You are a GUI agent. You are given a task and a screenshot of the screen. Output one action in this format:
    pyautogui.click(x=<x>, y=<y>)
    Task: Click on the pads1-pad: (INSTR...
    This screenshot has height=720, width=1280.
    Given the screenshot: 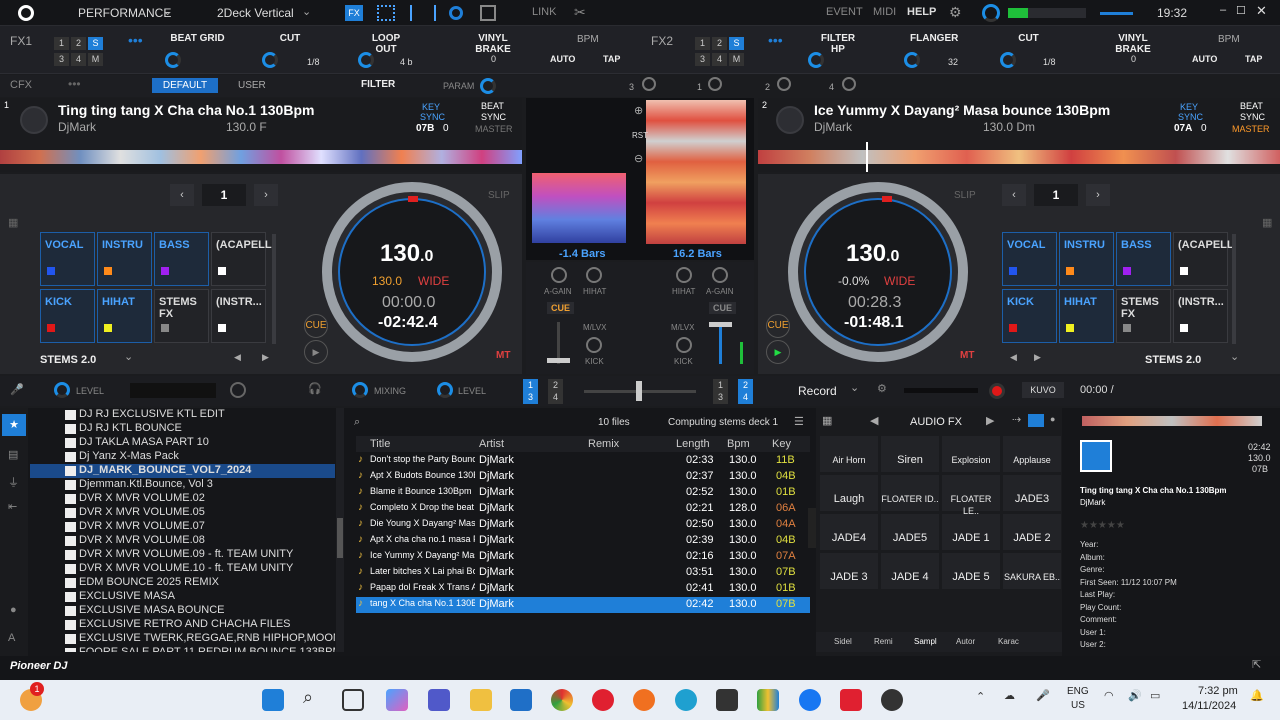 What is the action you would take?
    pyautogui.click(x=238, y=316)
    